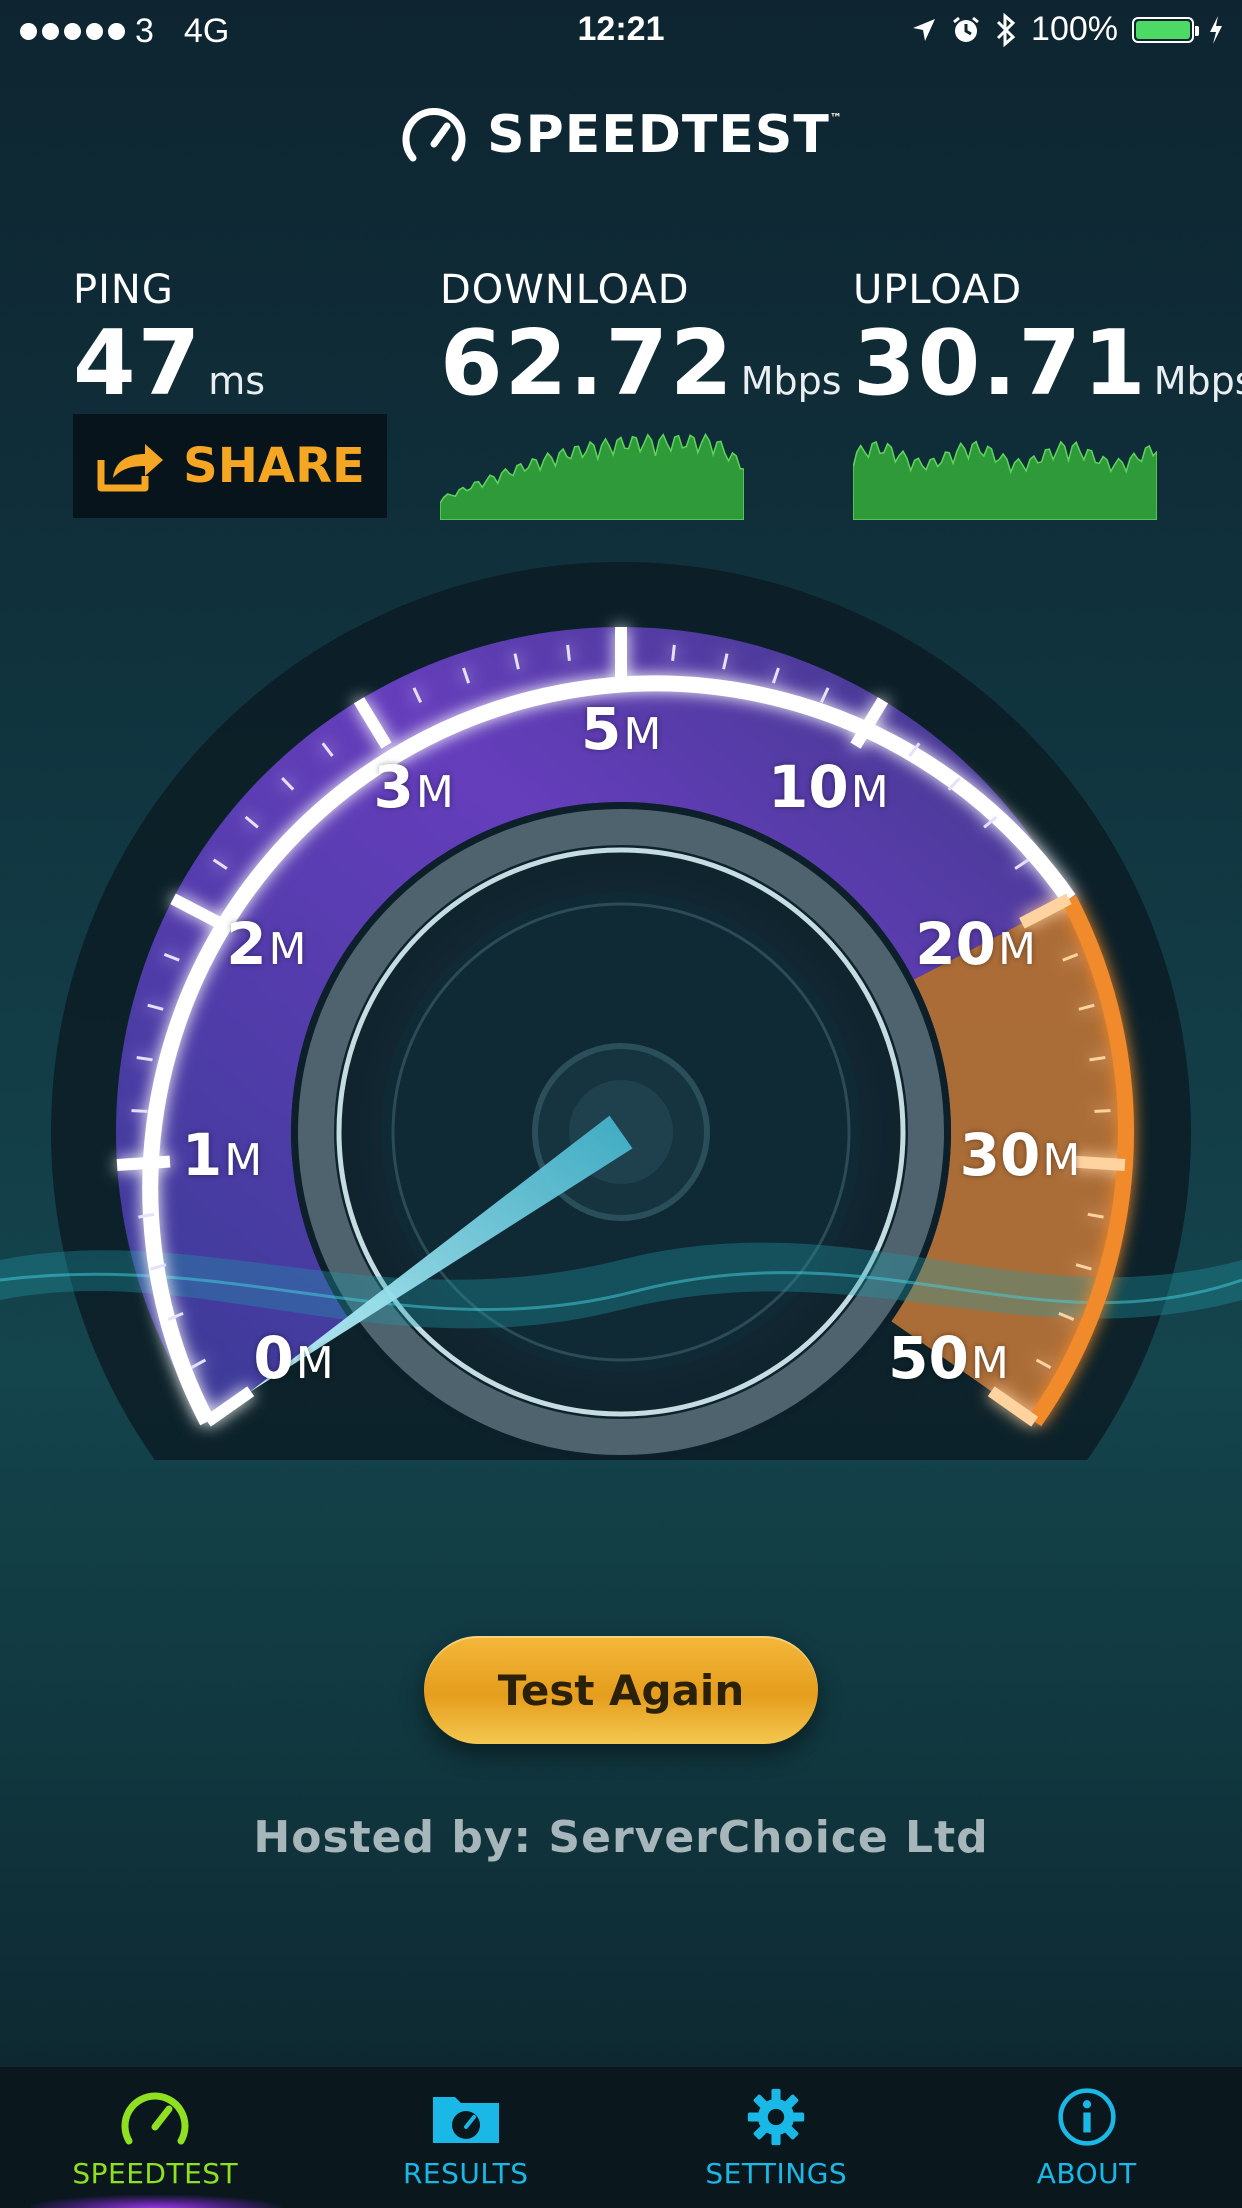  What do you see at coordinates (791, 381) in the screenshot?
I see `download-unit: Mbps` at bounding box center [791, 381].